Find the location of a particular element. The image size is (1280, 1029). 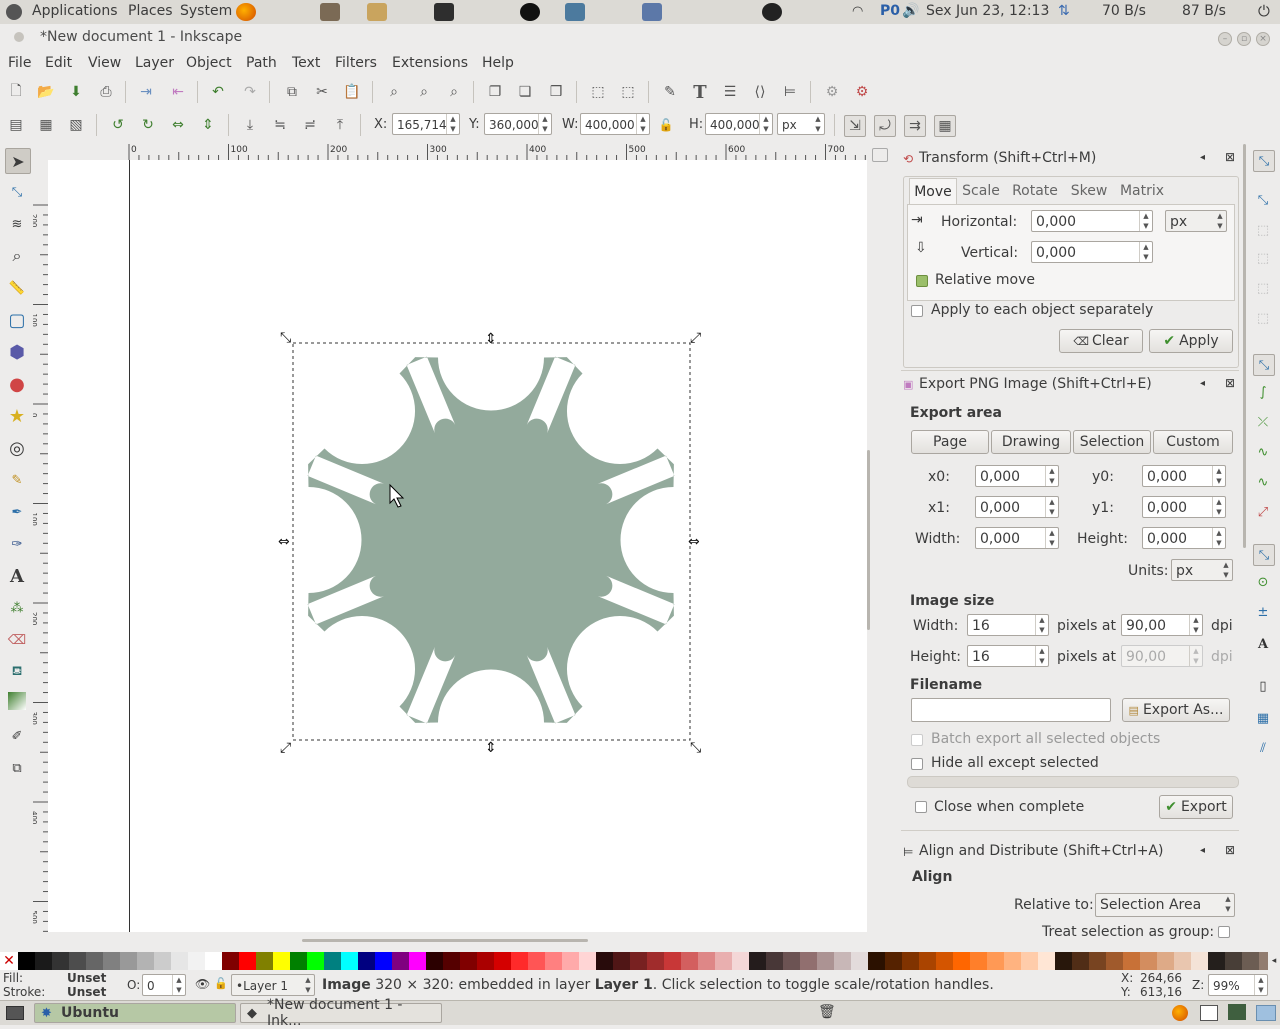

print-icon: ⎙ is located at coordinates (106, 92).